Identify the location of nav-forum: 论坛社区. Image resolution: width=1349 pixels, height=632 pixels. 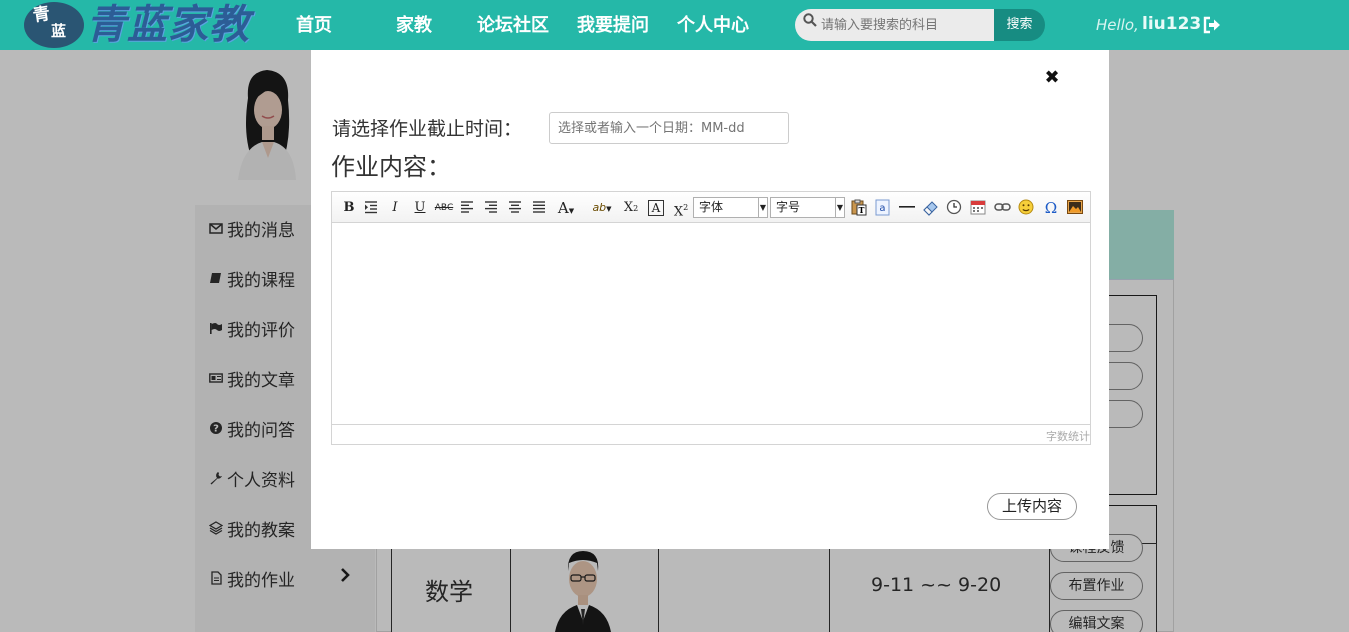
(513, 26).